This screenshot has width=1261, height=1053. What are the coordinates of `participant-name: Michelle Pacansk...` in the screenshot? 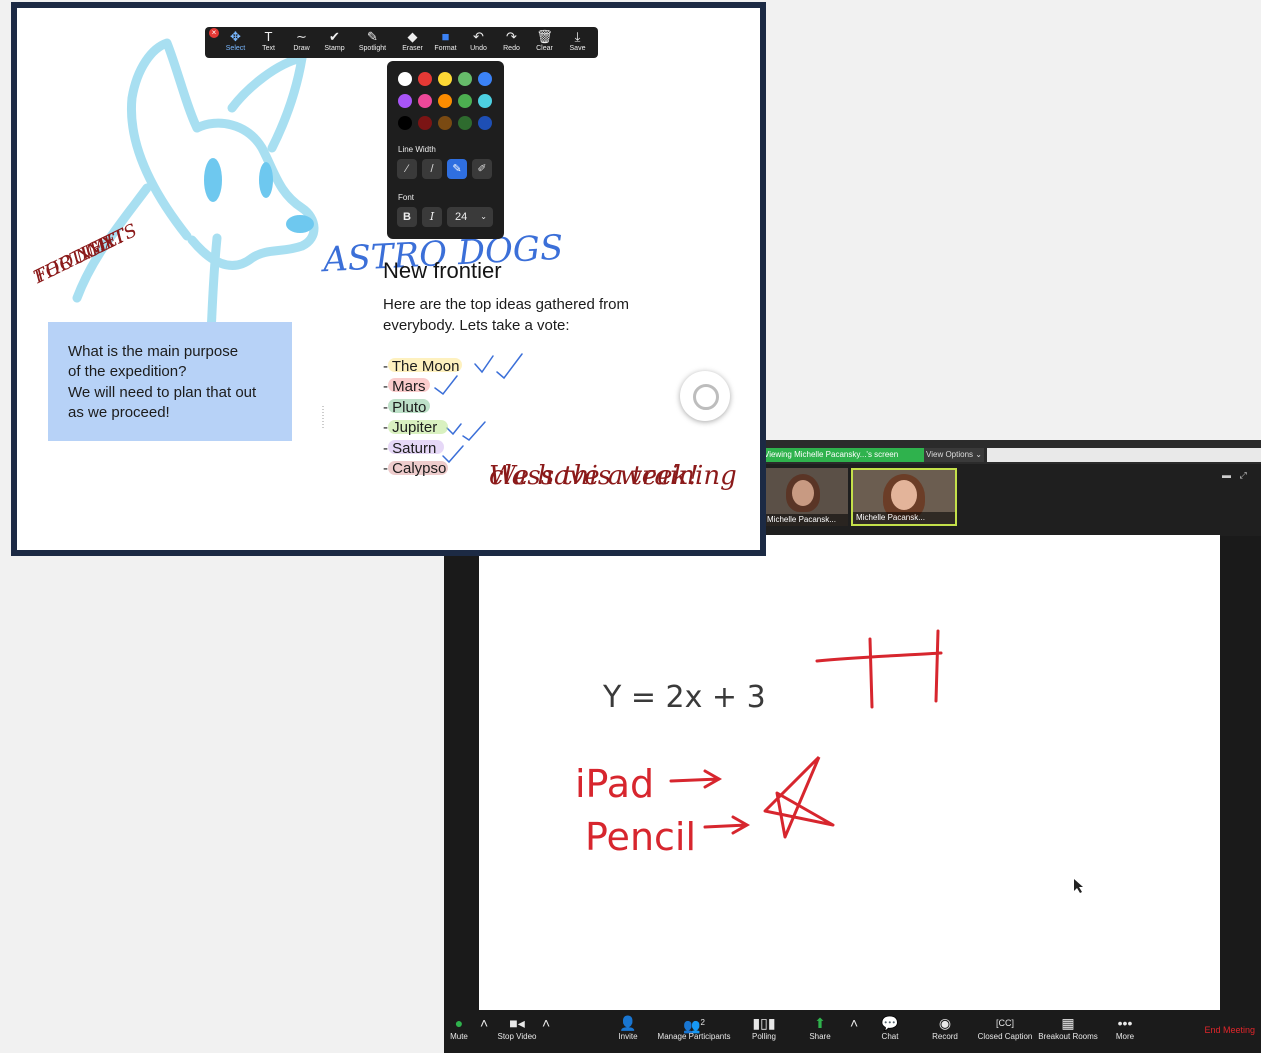 It's located at (904, 518).